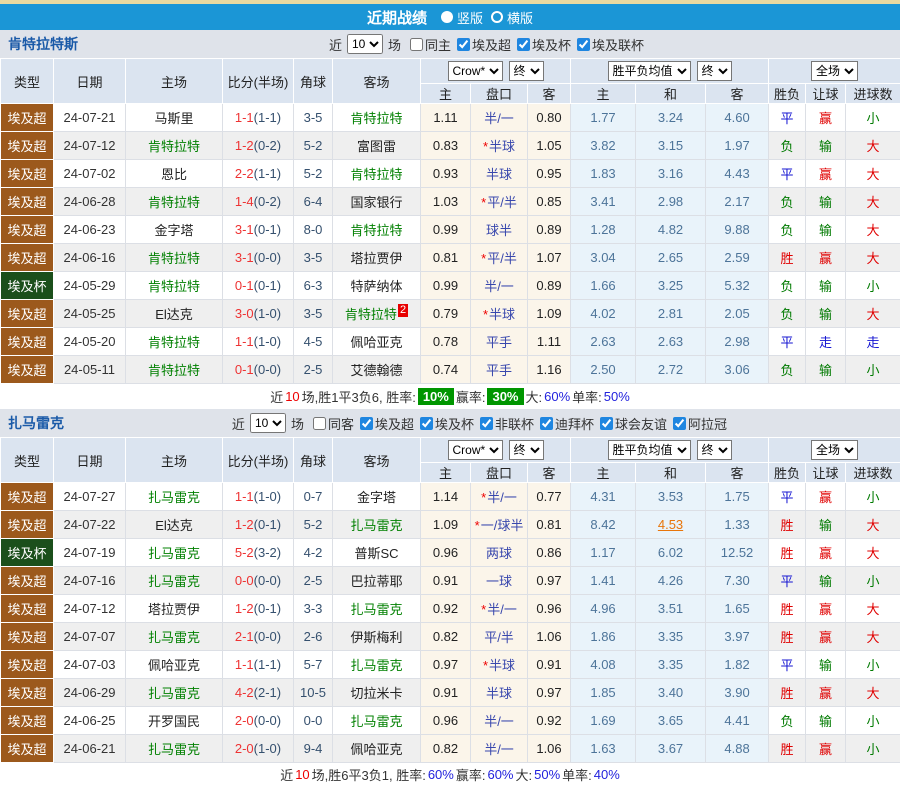 This screenshot has width=900, height=785. What do you see at coordinates (873, 342) in the screenshot?
I see `cell-goals-result: 走` at bounding box center [873, 342].